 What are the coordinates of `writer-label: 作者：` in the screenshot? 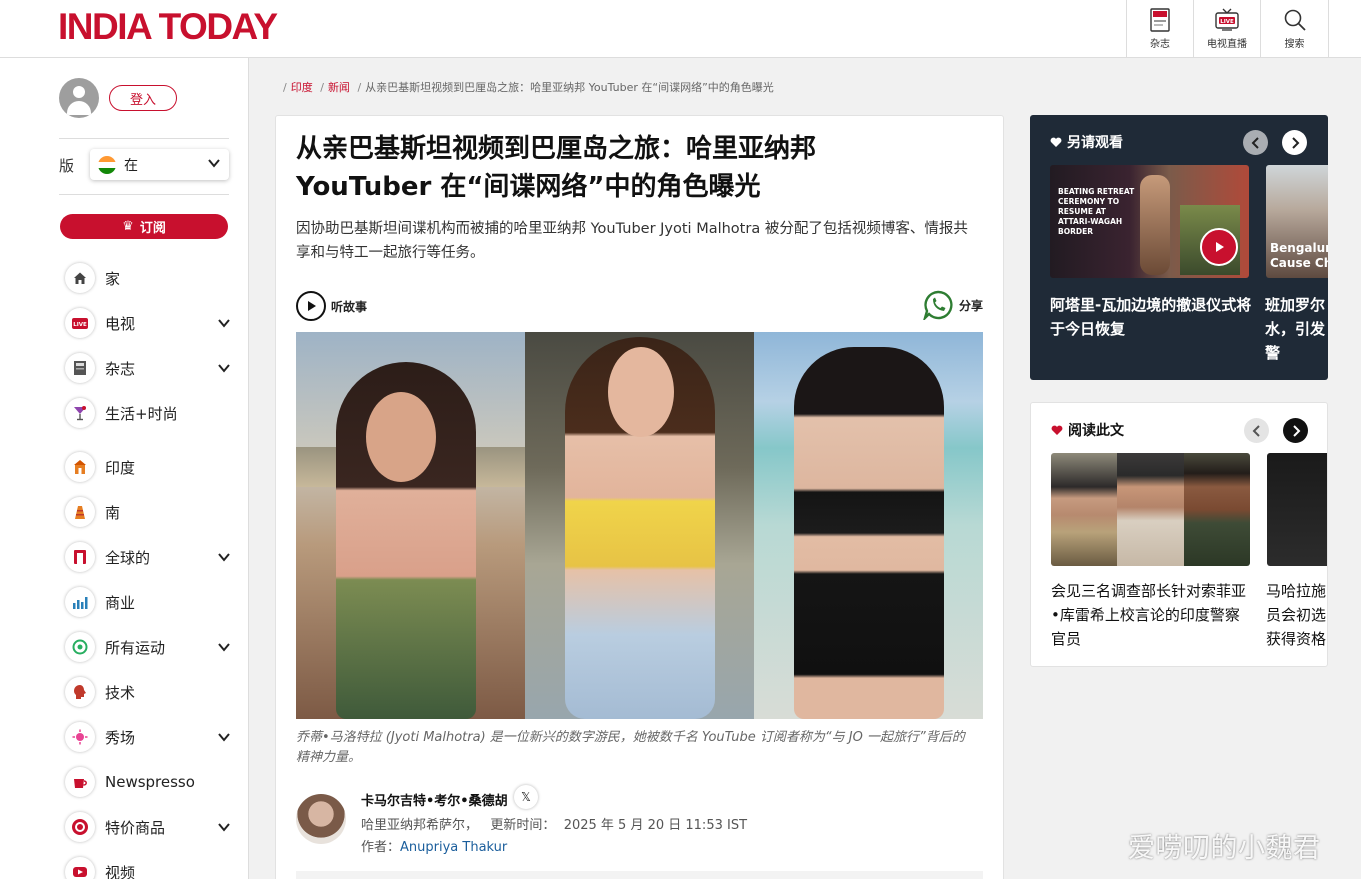 It's located at (381, 847).